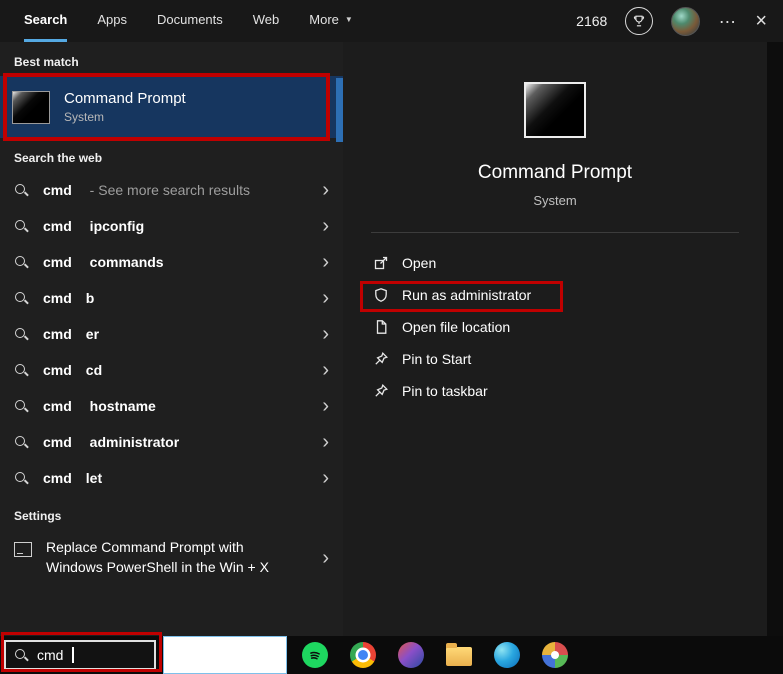  Describe the element at coordinates (570, 391) in the screenshot. I see `action-pin-to-taskbar: Pin to taskbar` at that location.